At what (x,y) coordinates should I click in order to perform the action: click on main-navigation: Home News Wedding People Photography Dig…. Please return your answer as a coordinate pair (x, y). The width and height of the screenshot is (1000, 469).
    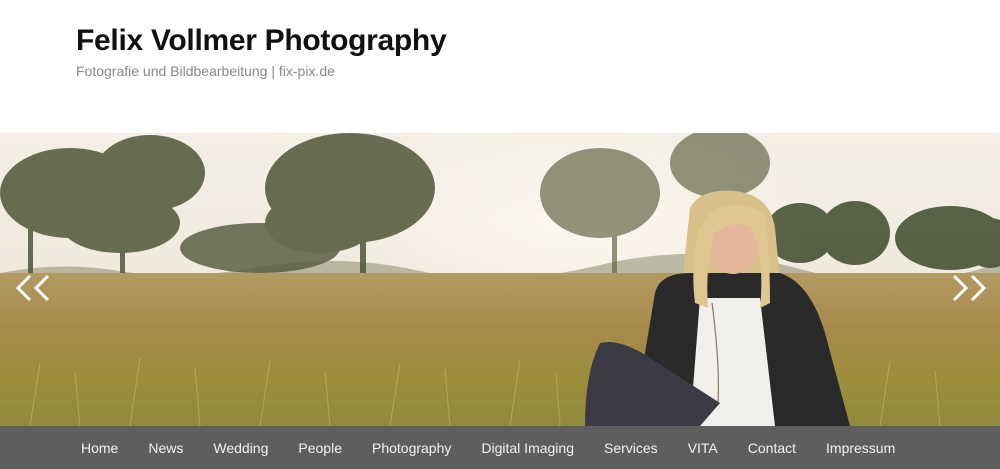
    Looking at the image, I should click on (500, 447).